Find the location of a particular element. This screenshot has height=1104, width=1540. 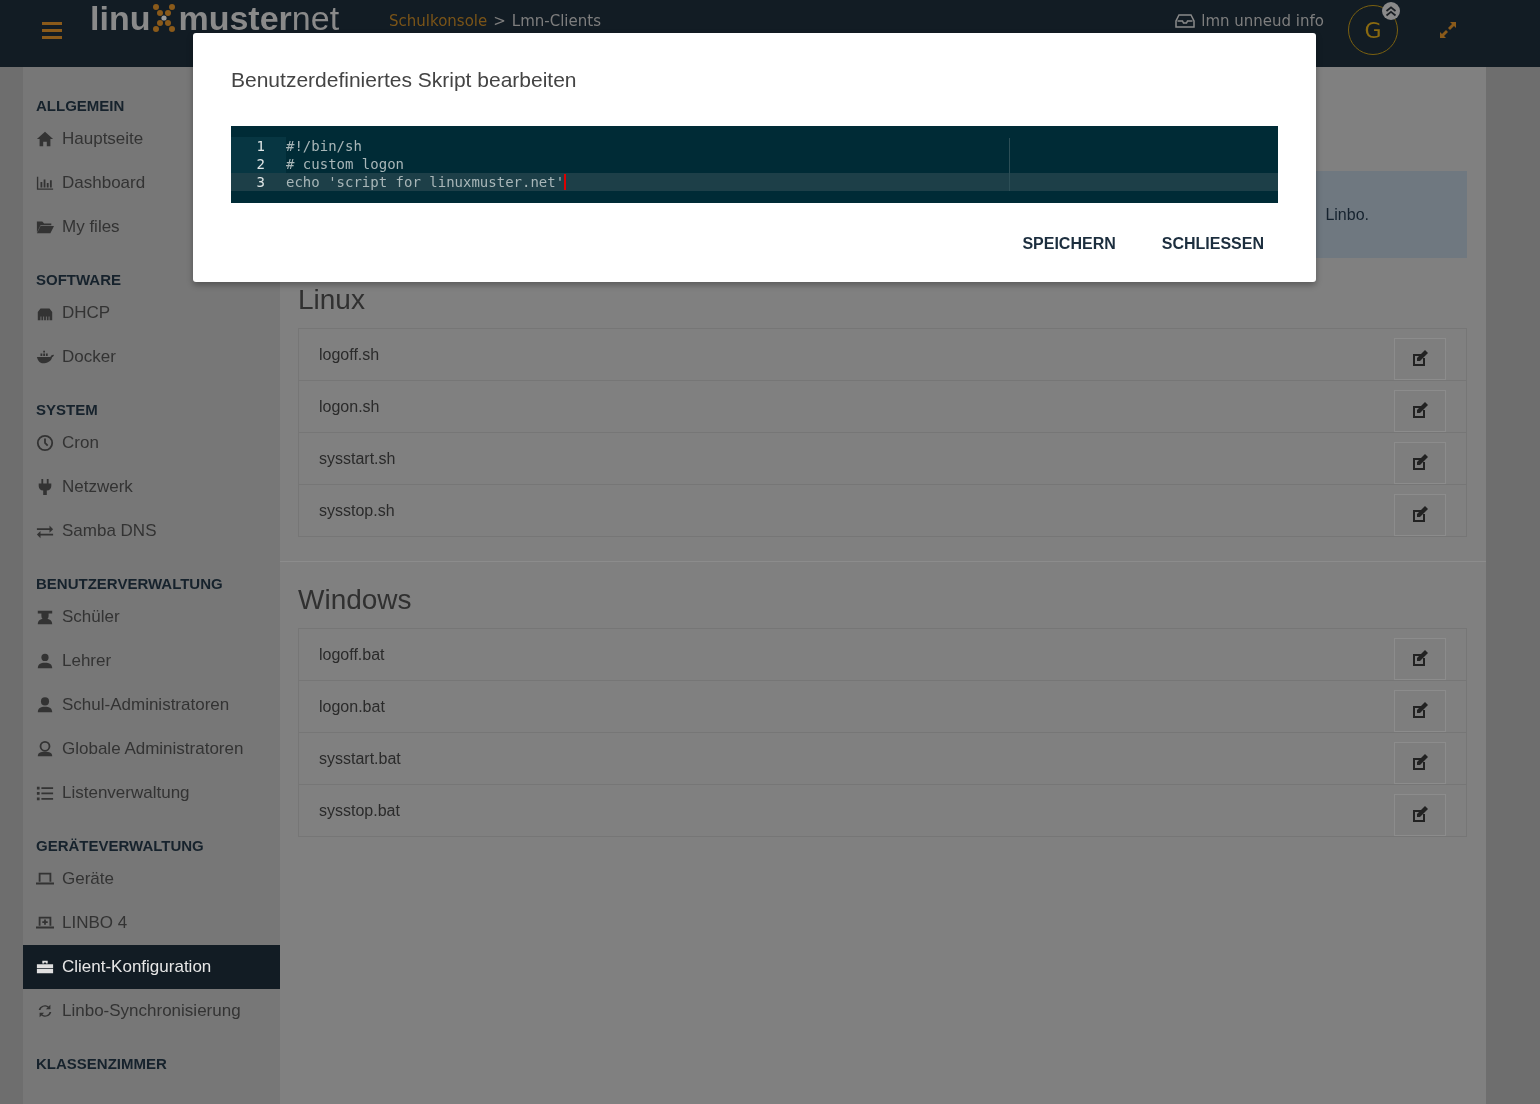

code-line: #!/bin/sh is located at coordinates (324, 146).